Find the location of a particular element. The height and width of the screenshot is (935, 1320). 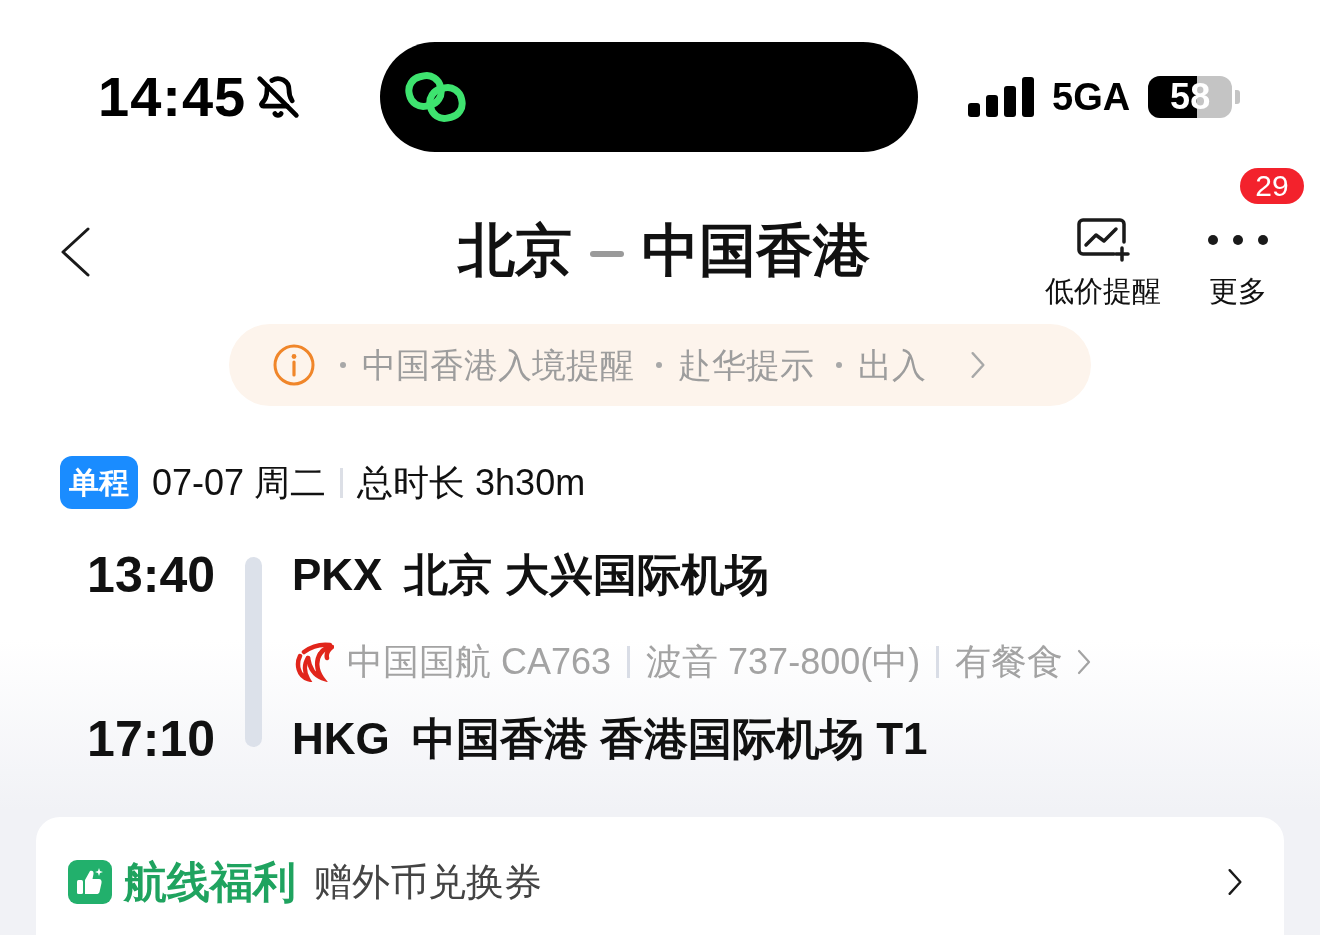

benefit-card: 航线福利 赠外币兑换券 is located at coordinates (660, 876).